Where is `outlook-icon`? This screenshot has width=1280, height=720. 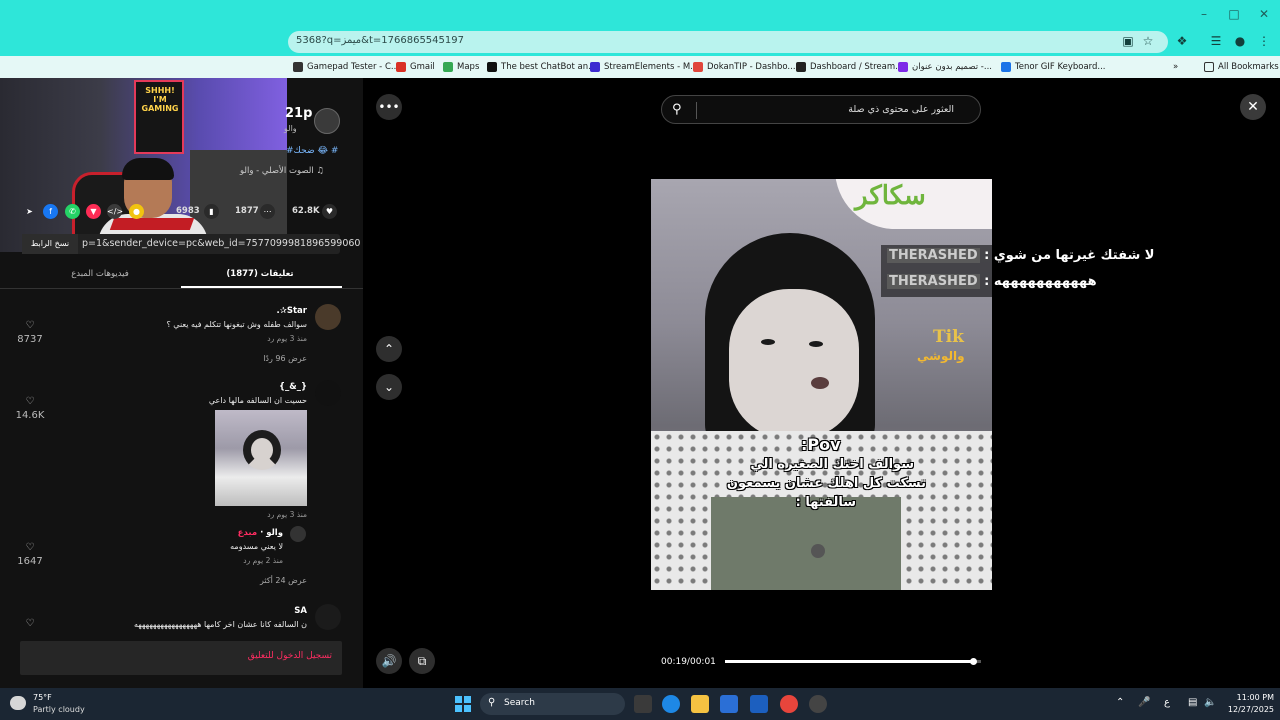 outlook-icon is located at coordinates (759, 704).